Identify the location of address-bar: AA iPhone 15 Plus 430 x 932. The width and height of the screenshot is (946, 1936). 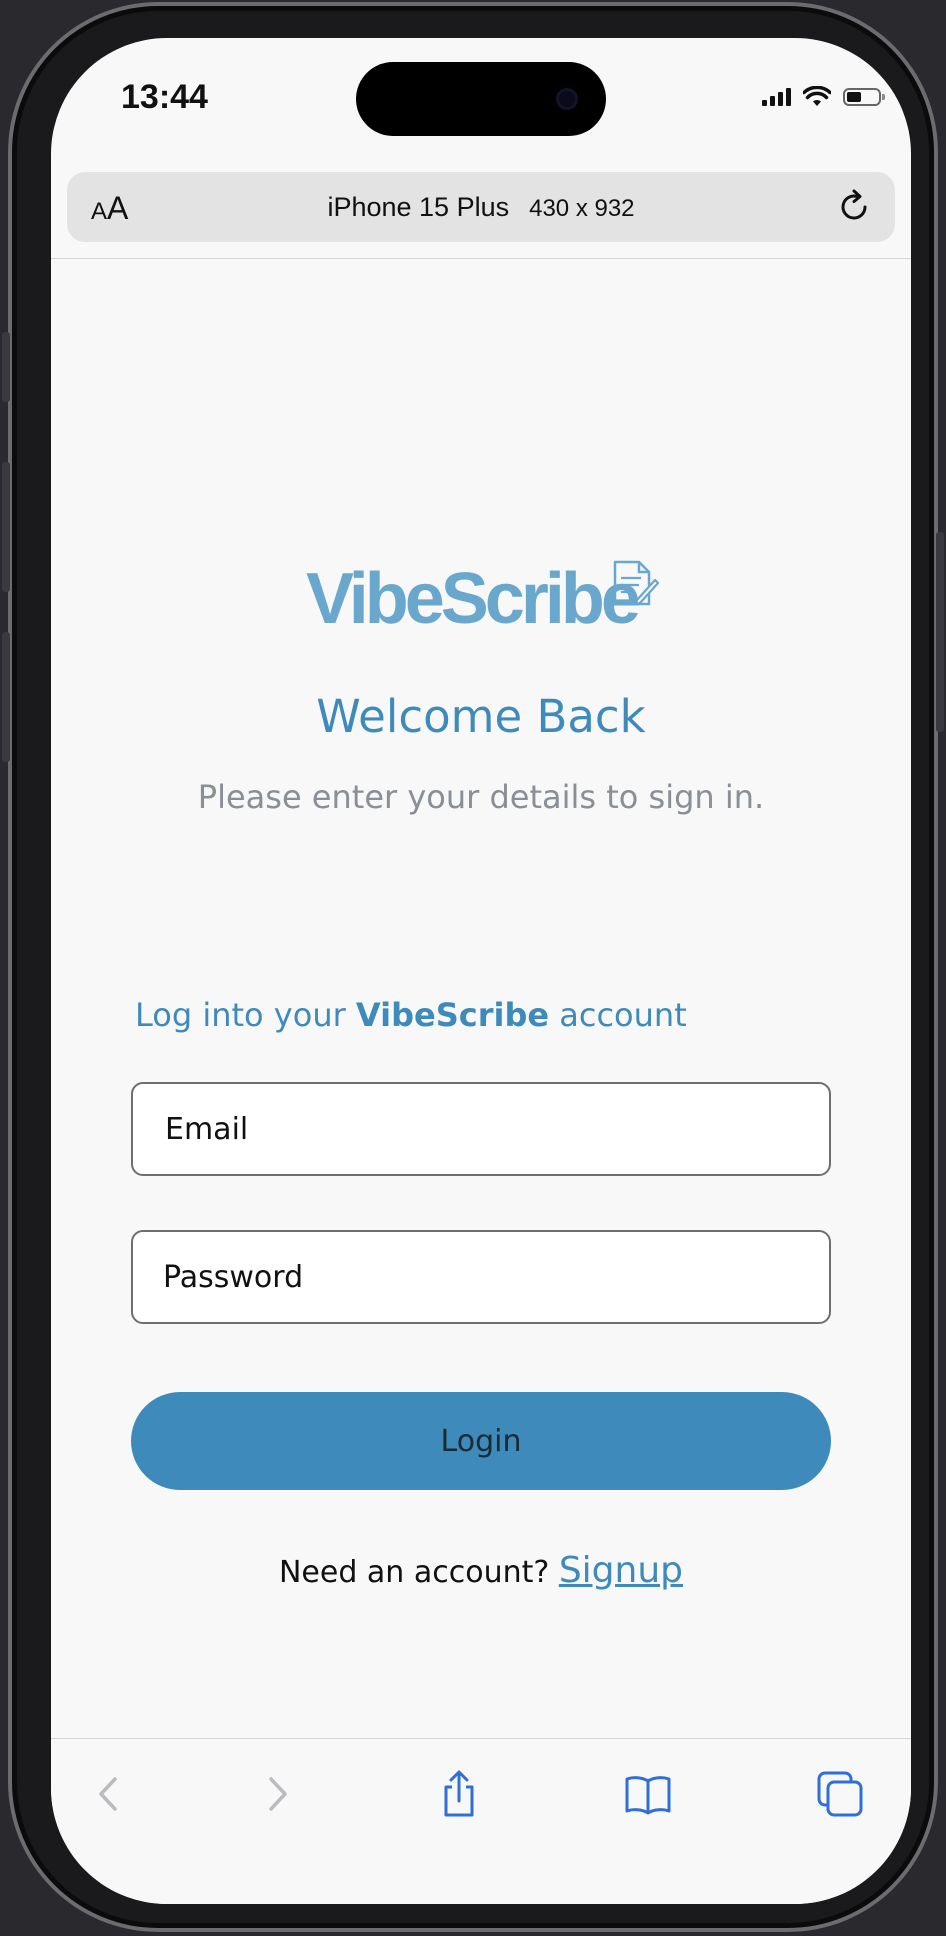
(481, 207).